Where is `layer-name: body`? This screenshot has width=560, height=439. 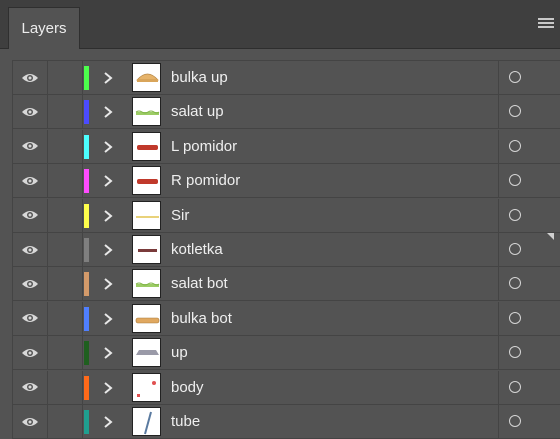 layer-name: body is located at coordinates (187, 387).